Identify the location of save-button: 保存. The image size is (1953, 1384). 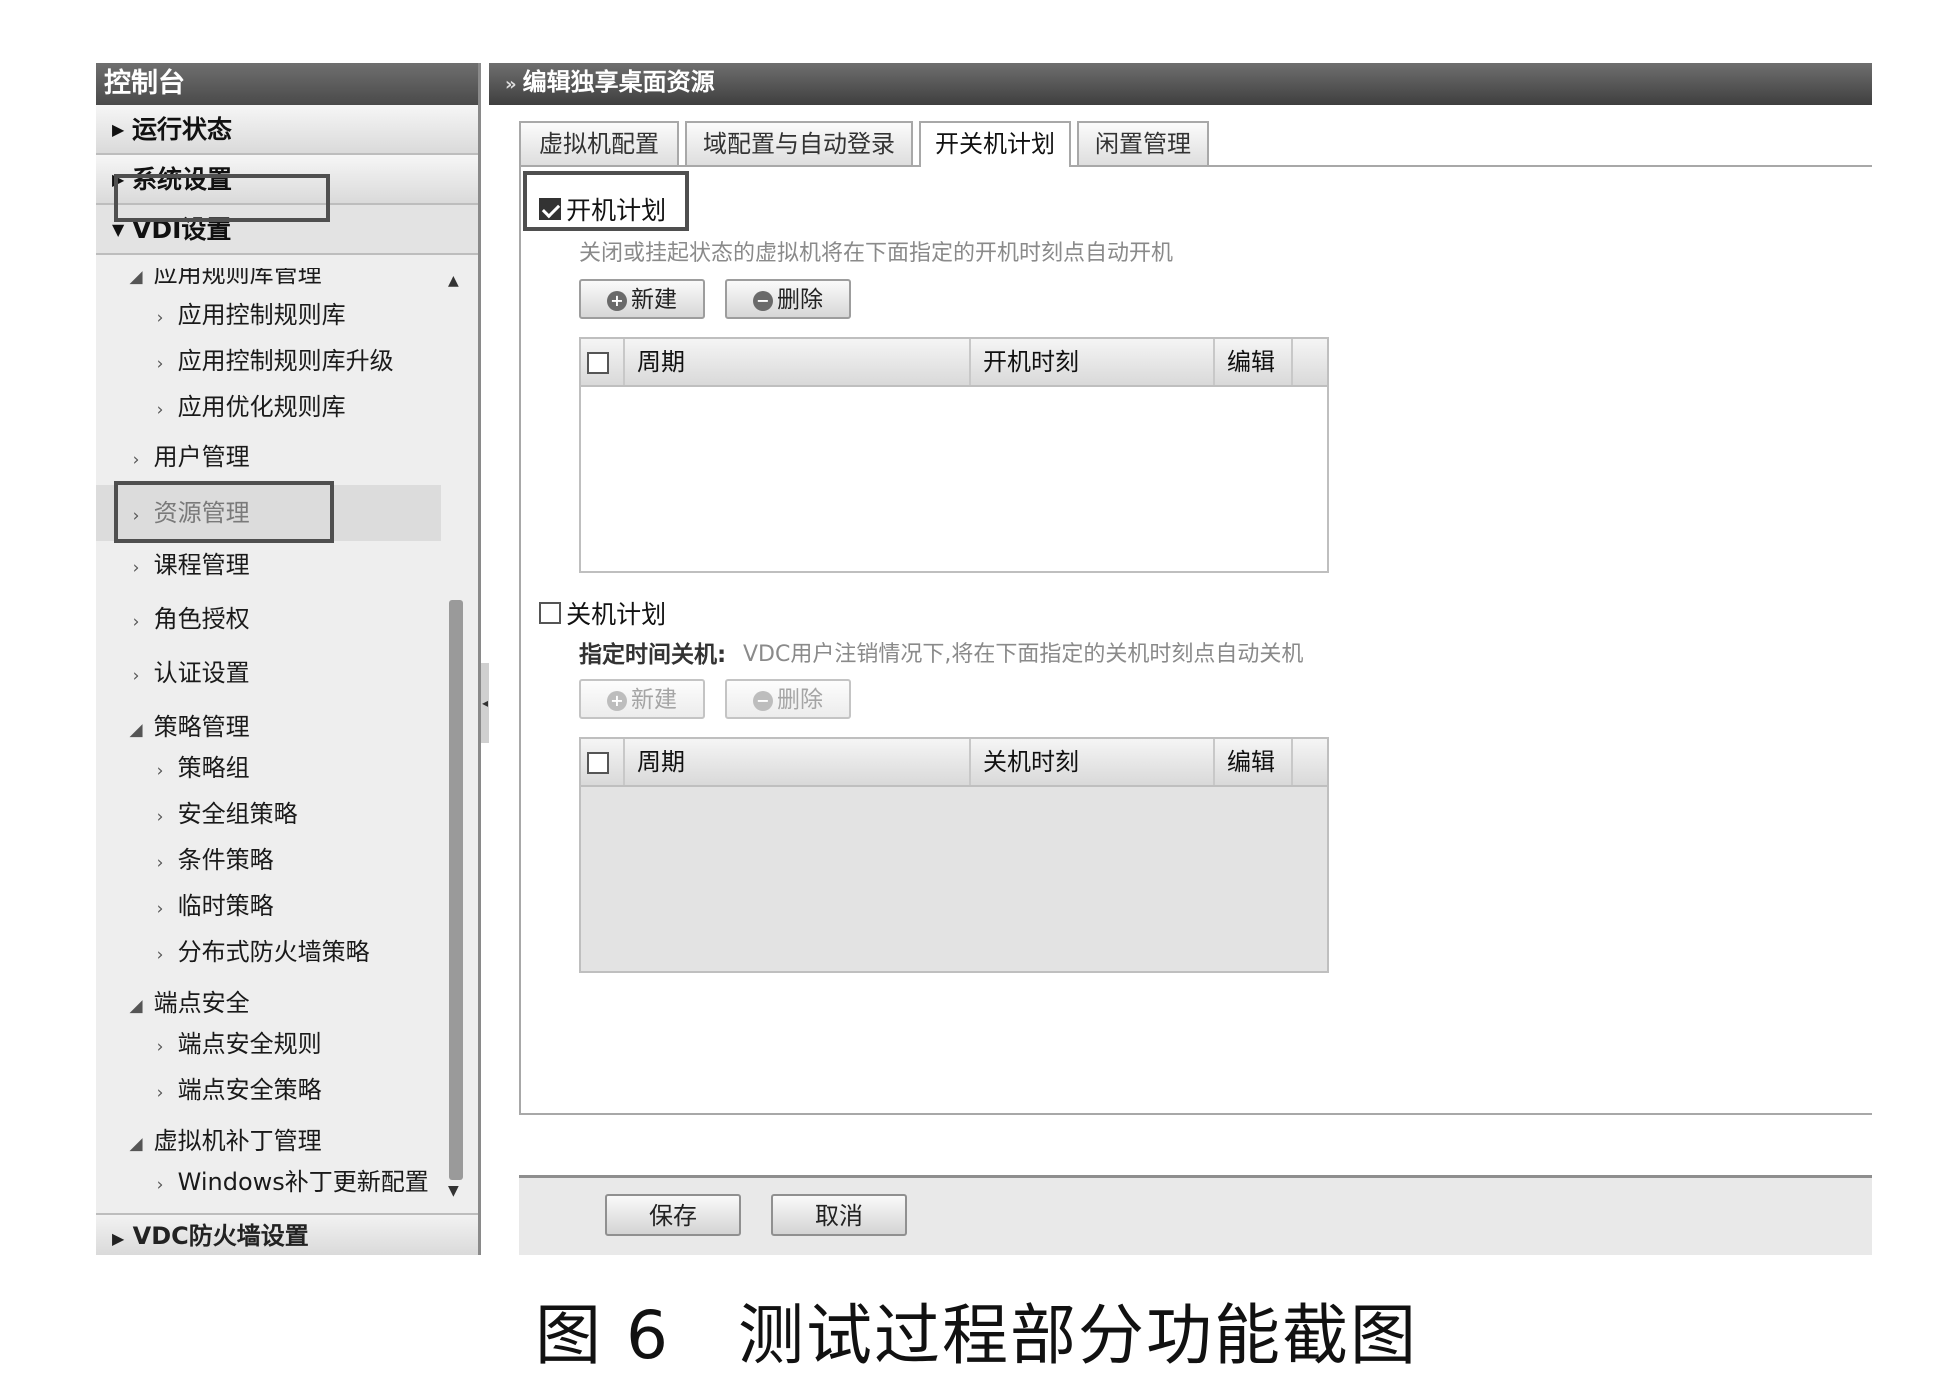
(673, 1215).